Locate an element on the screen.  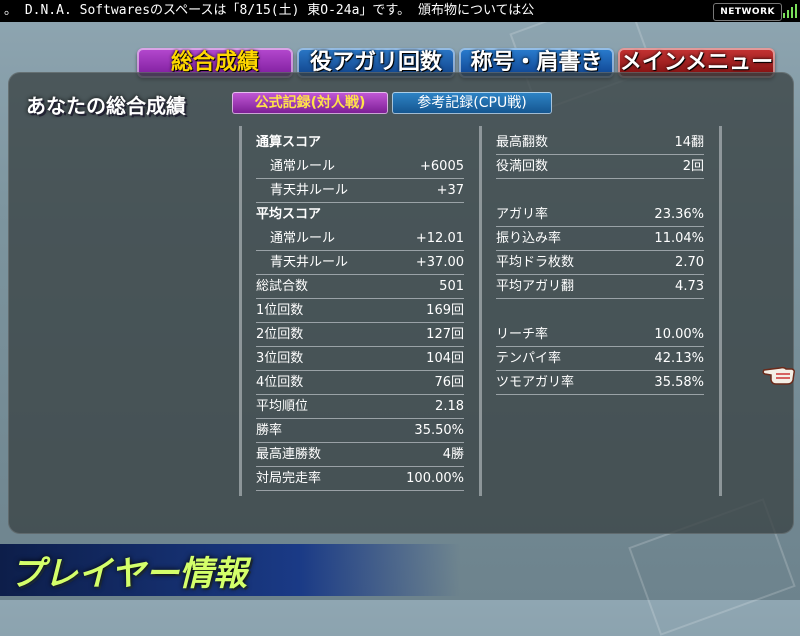
stat-label: 2位回数 is located at coordinates (280, 334).